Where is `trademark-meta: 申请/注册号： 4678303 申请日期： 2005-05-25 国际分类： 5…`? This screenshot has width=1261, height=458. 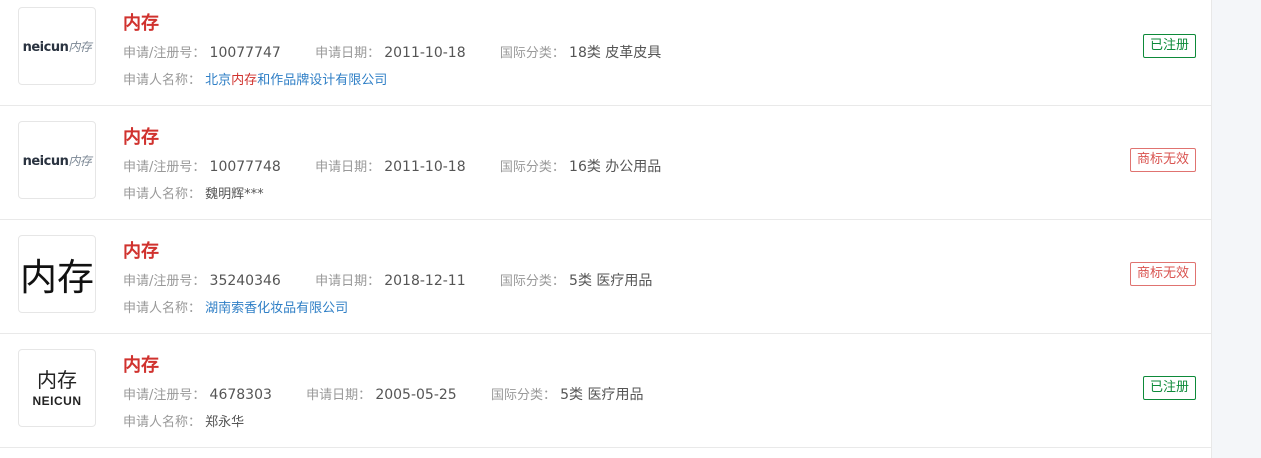 trademark-meta: 申请/注册号： 4678303 申请日期： 2005-05-25 国际分类： 5… is located at coordinates (383, 394).